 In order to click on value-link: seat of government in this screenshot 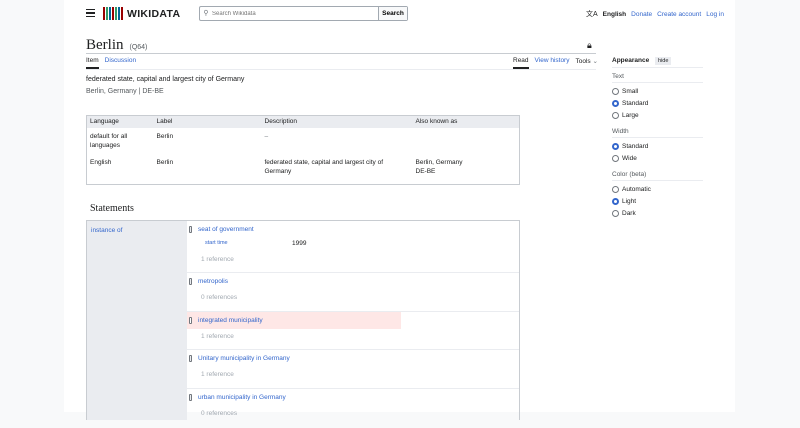, I will do `click(226, 229)`.